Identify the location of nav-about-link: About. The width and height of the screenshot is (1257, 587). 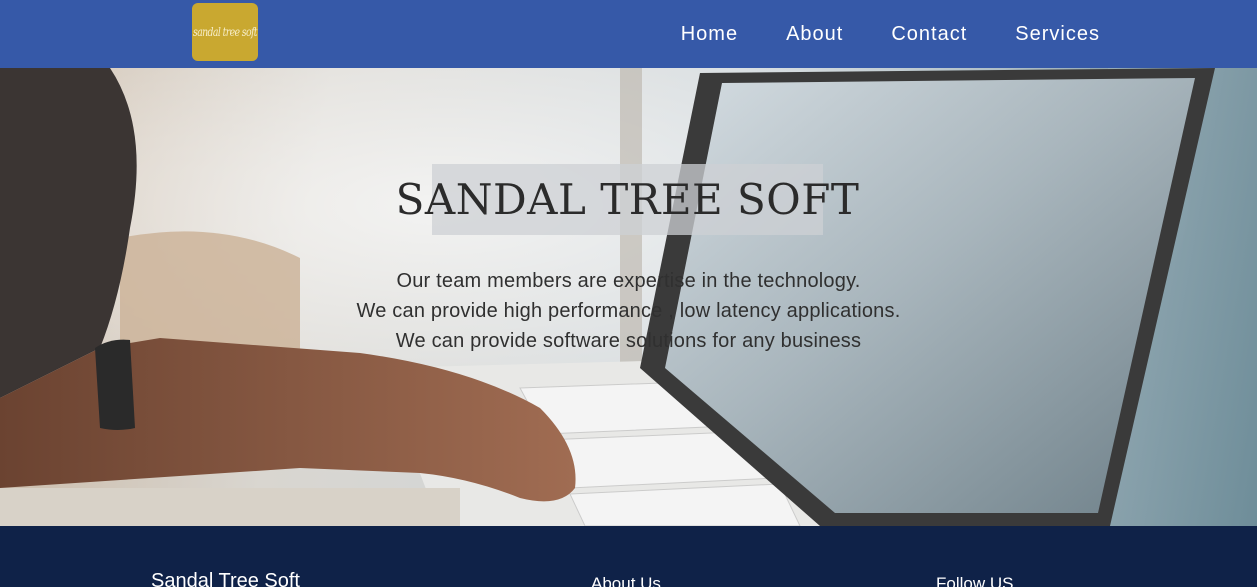
(814, 34).